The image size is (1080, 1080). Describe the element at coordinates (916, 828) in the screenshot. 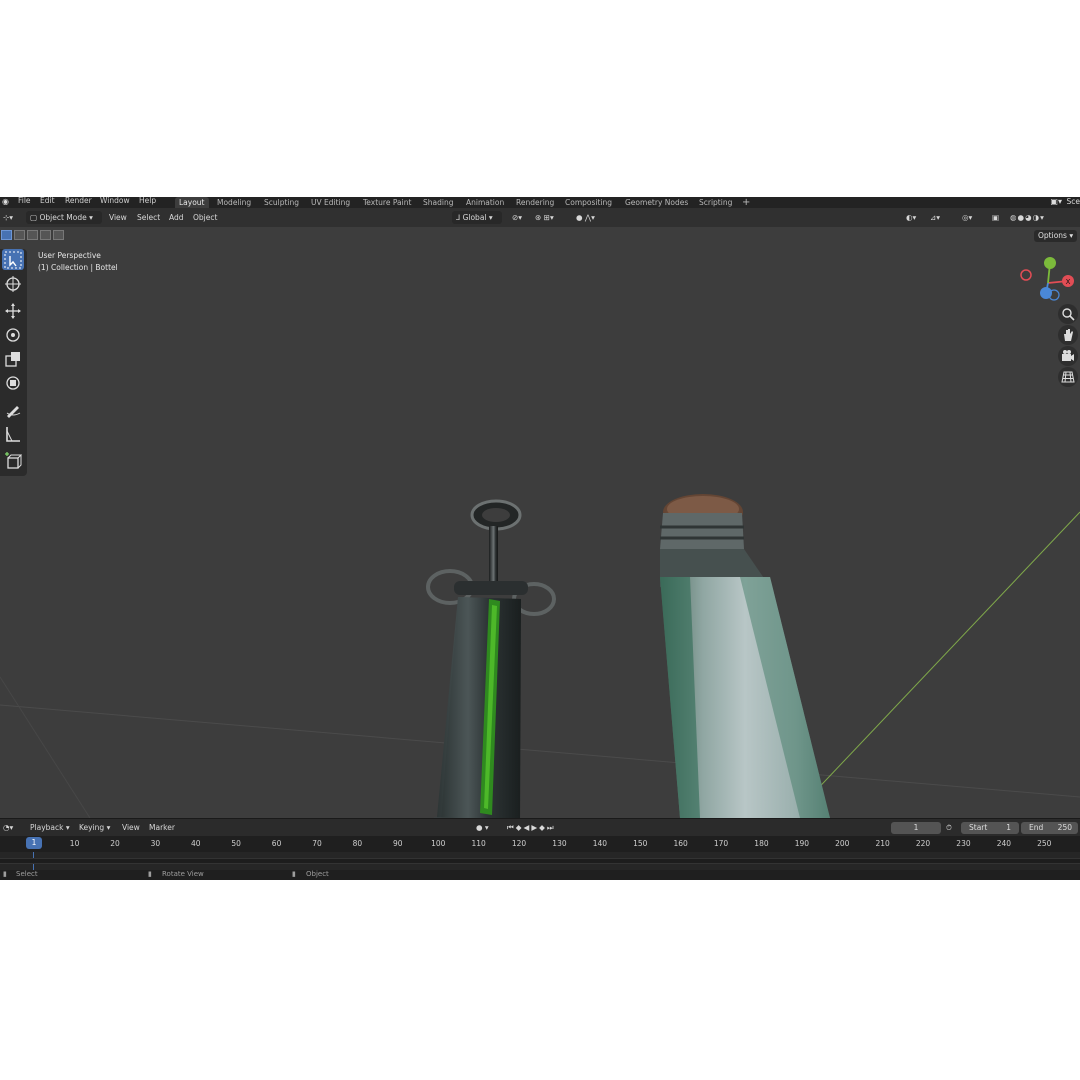

I see `current-frame-field: 1` at that location.